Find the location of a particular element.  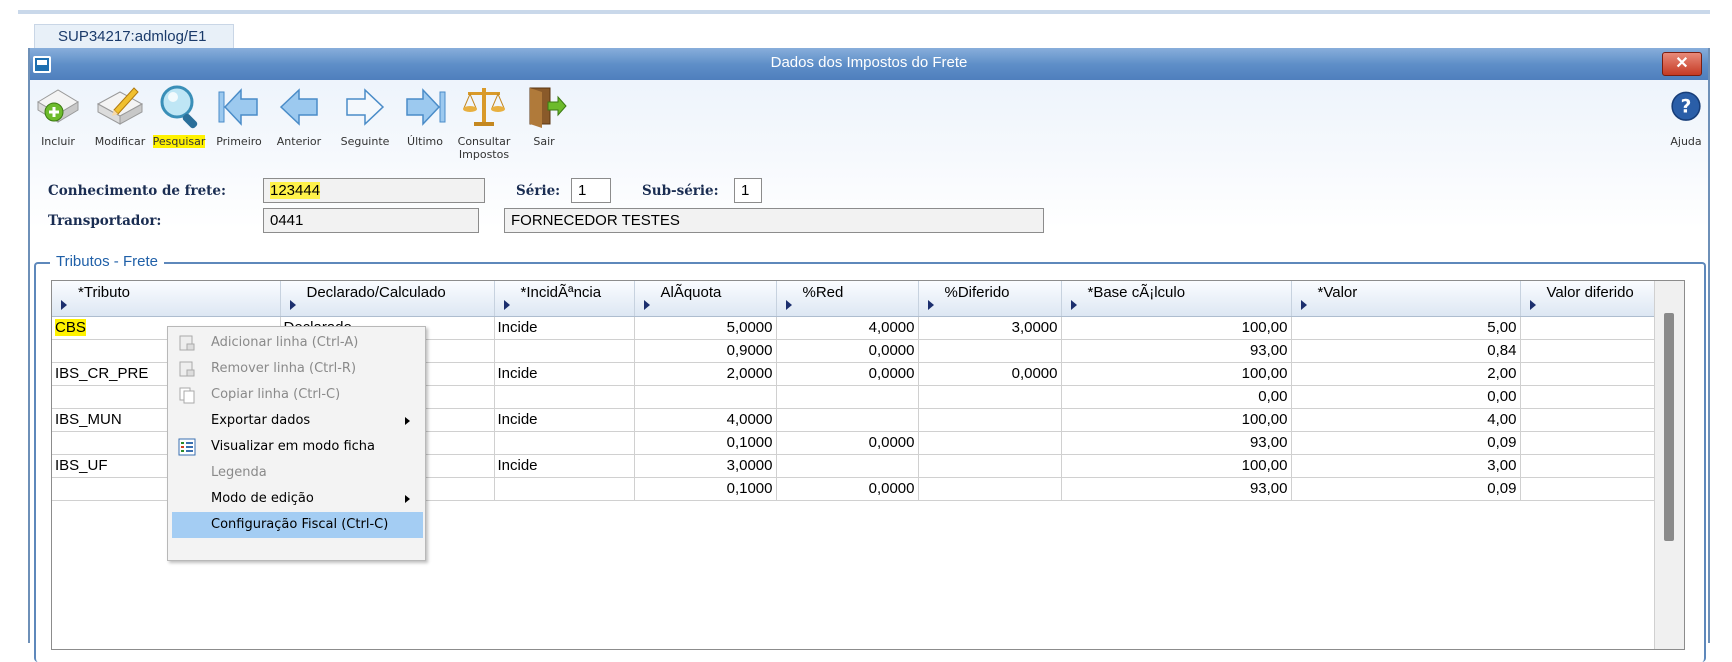

table-cell: 4,00 is located at coordinates (1406, 420).